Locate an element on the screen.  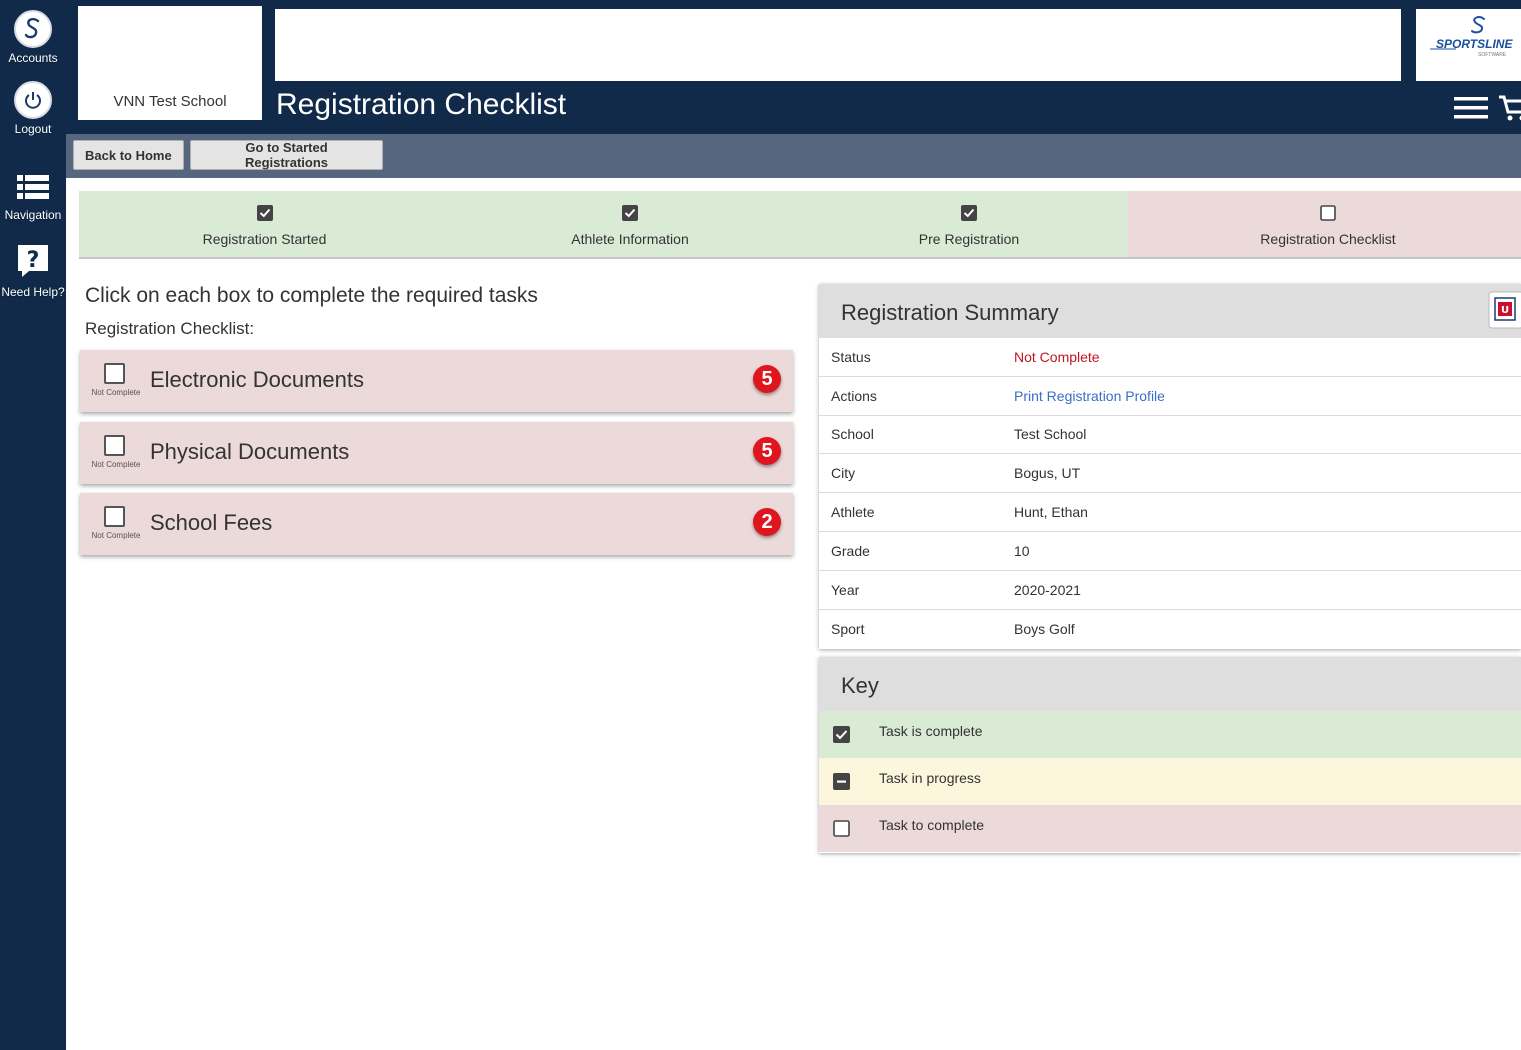
task-physical-documents: Not Complete Physical Documents 5 is located at coordinates (436, 453).